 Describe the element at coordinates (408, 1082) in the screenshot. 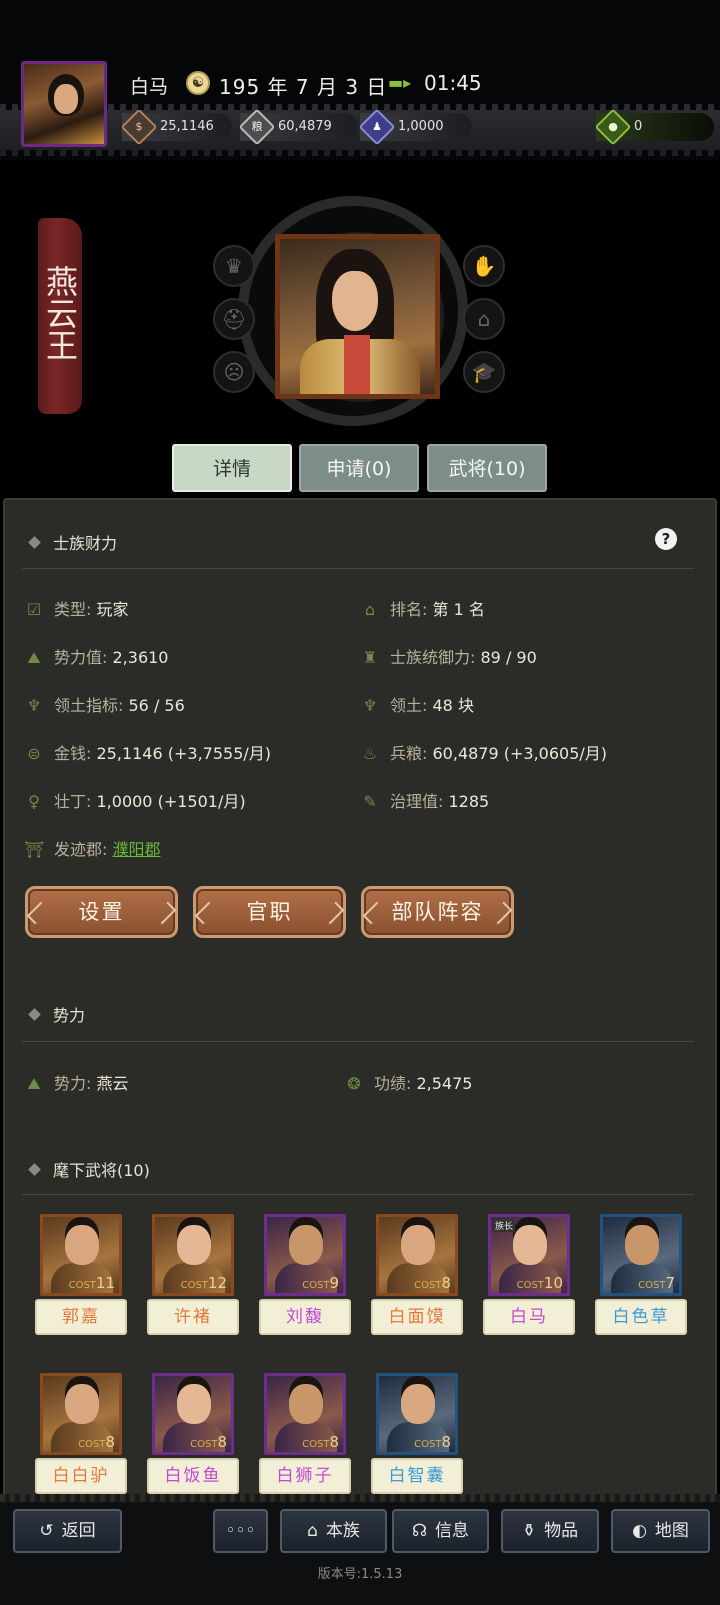

I see `stat-merit: ❂ 功绩: 2,5475` at that location.